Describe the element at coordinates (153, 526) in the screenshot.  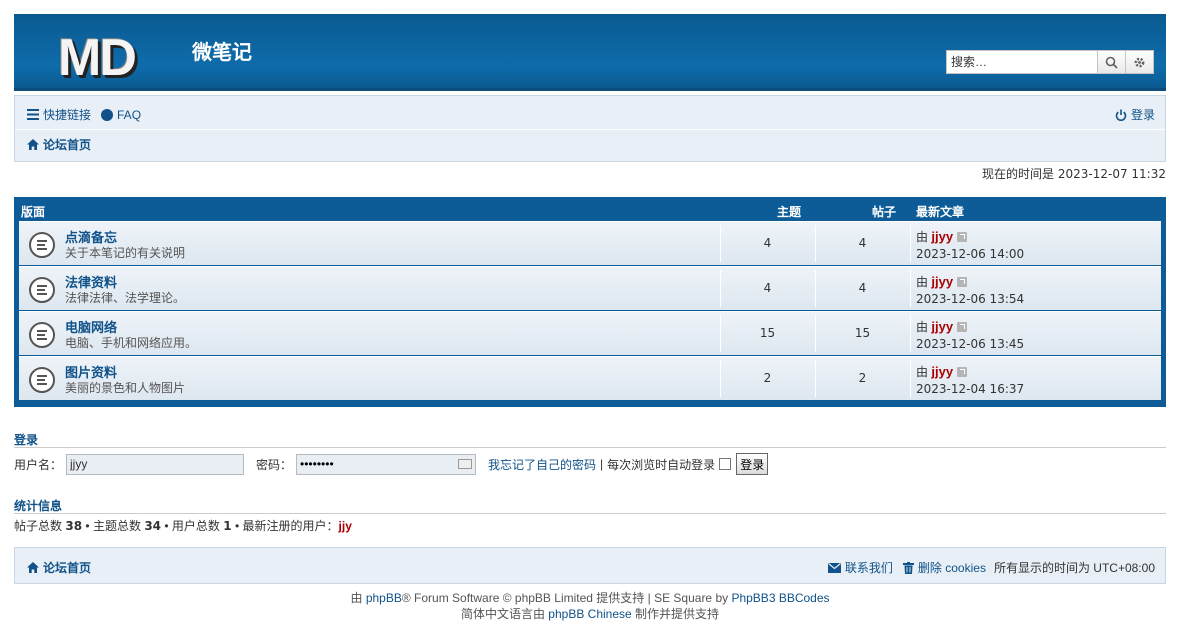
I see `topics-total: 34` at that location.